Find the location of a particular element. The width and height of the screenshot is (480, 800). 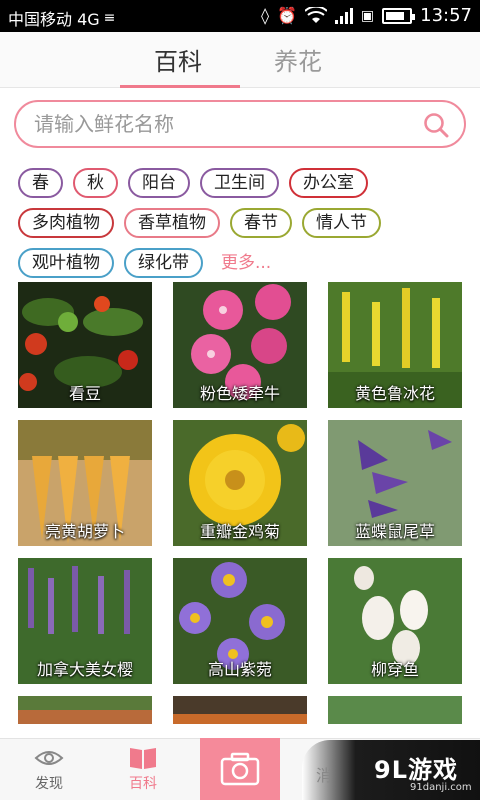

plant-name: 柳穿鱼 is located at coordinates (394, 669).